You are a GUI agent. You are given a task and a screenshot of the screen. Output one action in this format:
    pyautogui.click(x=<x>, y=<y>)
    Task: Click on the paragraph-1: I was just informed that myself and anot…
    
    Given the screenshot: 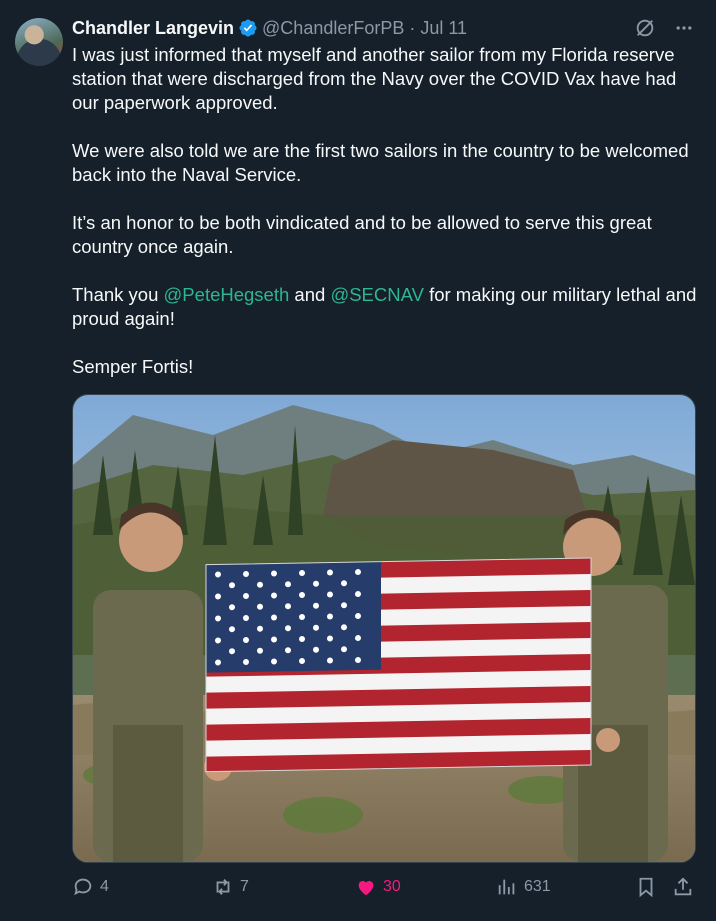 What is the action you would take?
    pyautogui.click(x=374, y=78)
    